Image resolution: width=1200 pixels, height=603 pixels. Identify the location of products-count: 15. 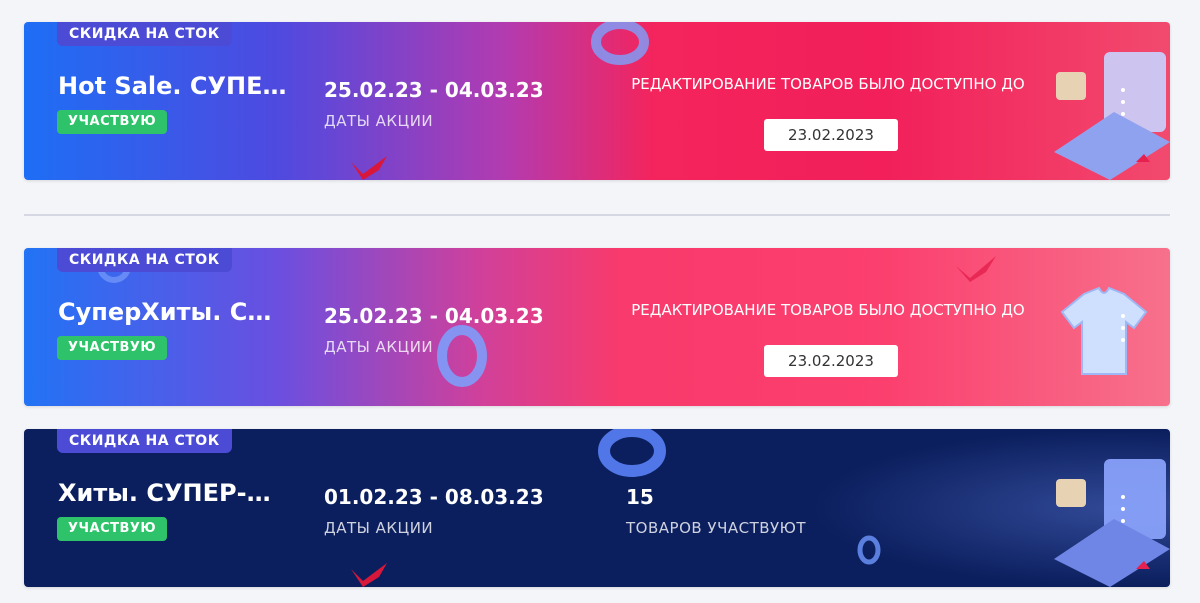
(640, 497).